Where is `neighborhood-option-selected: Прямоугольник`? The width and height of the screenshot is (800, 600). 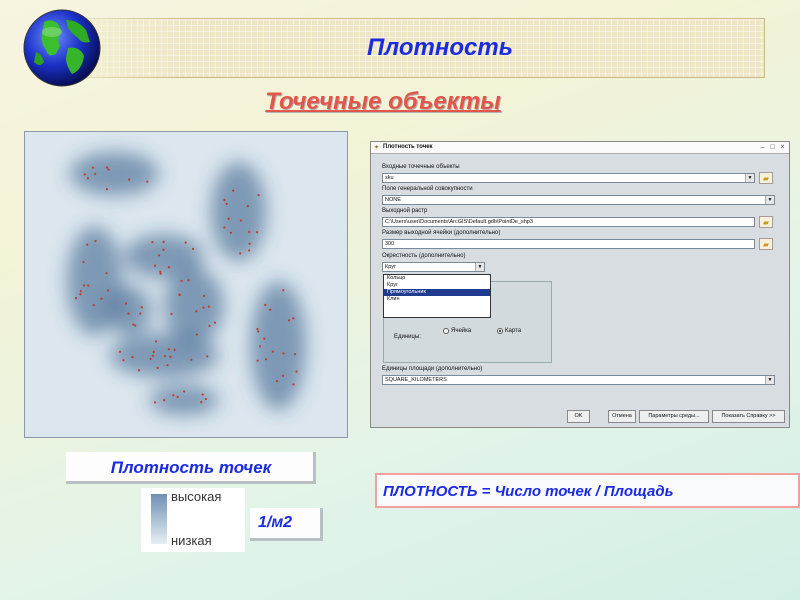
neighborhood-option-selected: Прямоугольник is located at coordinates (437, 292).